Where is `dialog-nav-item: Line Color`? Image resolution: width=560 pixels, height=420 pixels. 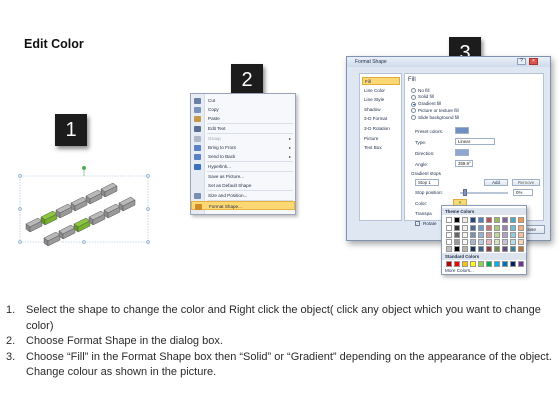 dialog-nav-item: Line Color is located at coordinates (381, 91).